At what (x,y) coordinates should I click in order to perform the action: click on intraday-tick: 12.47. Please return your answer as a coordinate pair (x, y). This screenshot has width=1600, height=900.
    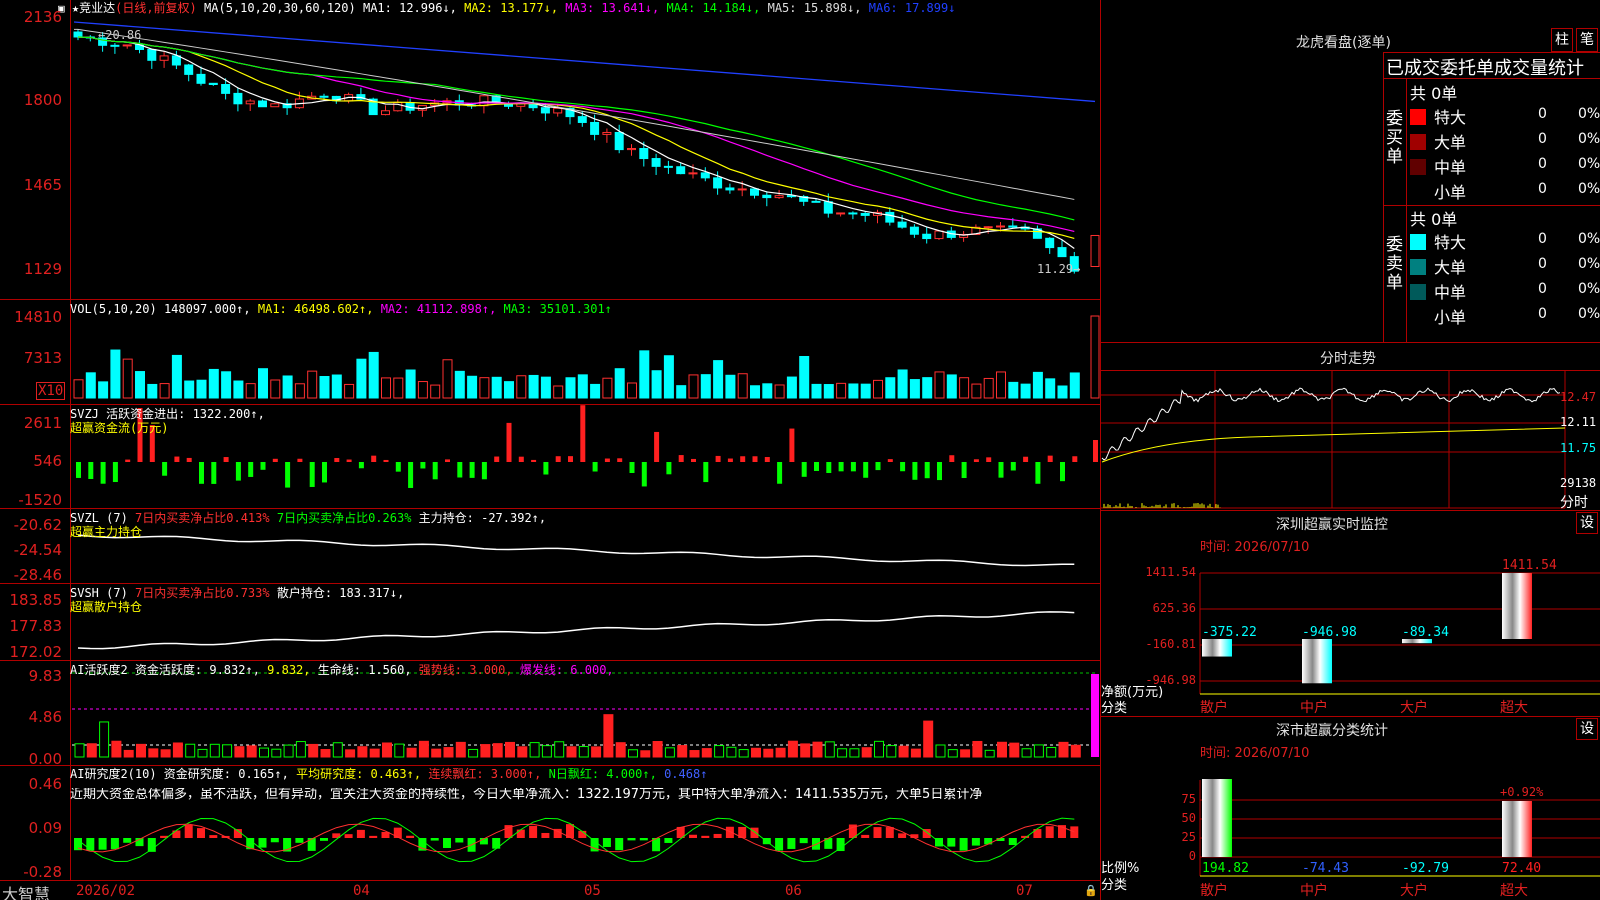
    Looking at the image, I should click on (1578, 397).